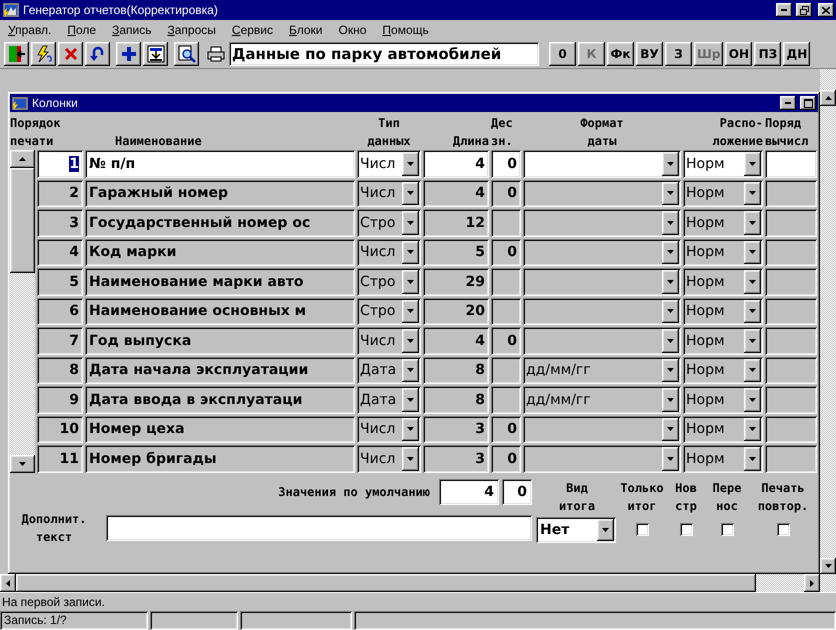 Image resolution: width=836 pixels, height=630 pixels. What do you see at coordinates (22, 311) in the screenshot?
I see `scrollbar` at bounding box center [22, 311].